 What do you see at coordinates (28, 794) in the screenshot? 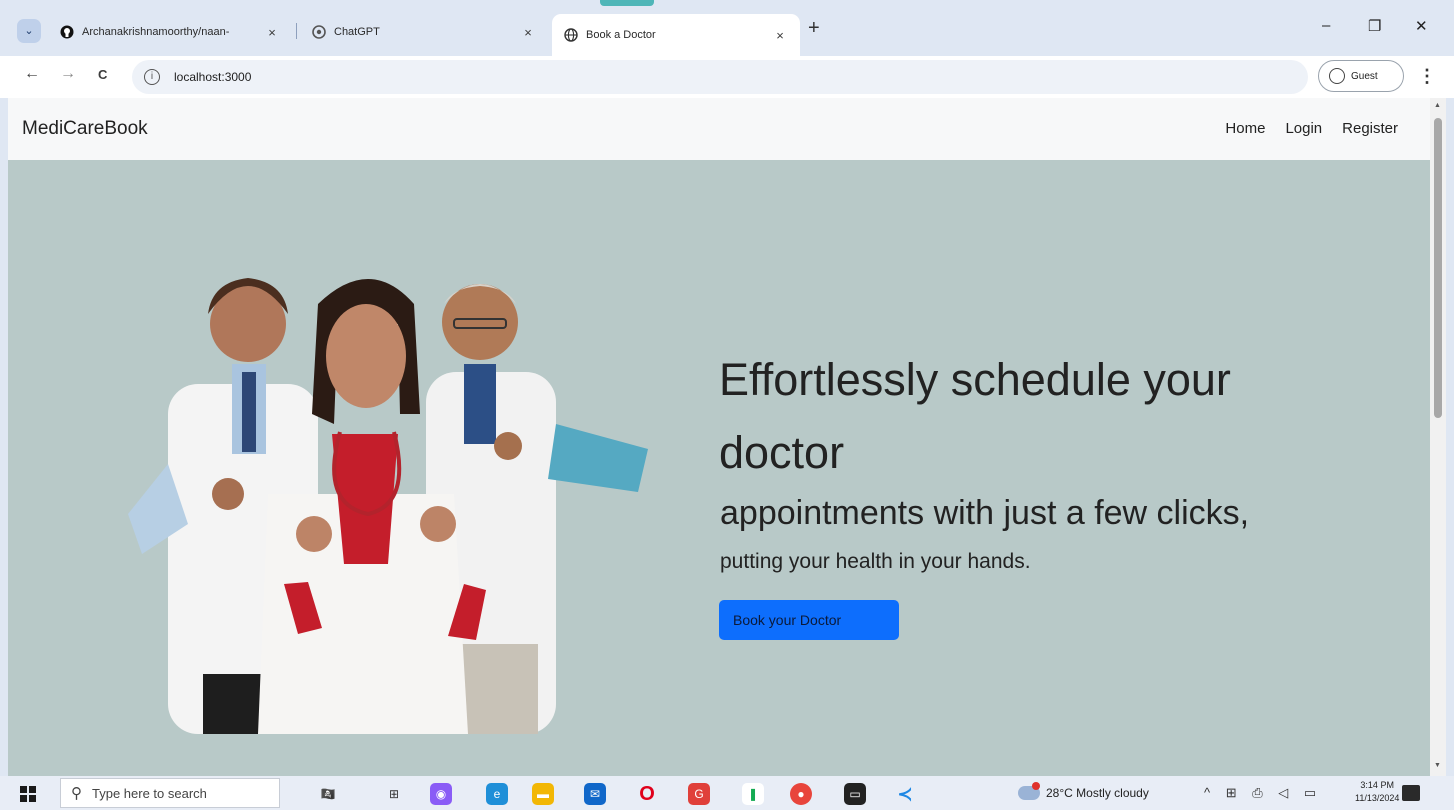
I see `windows-start-icon` at bounding box center [28, 794].